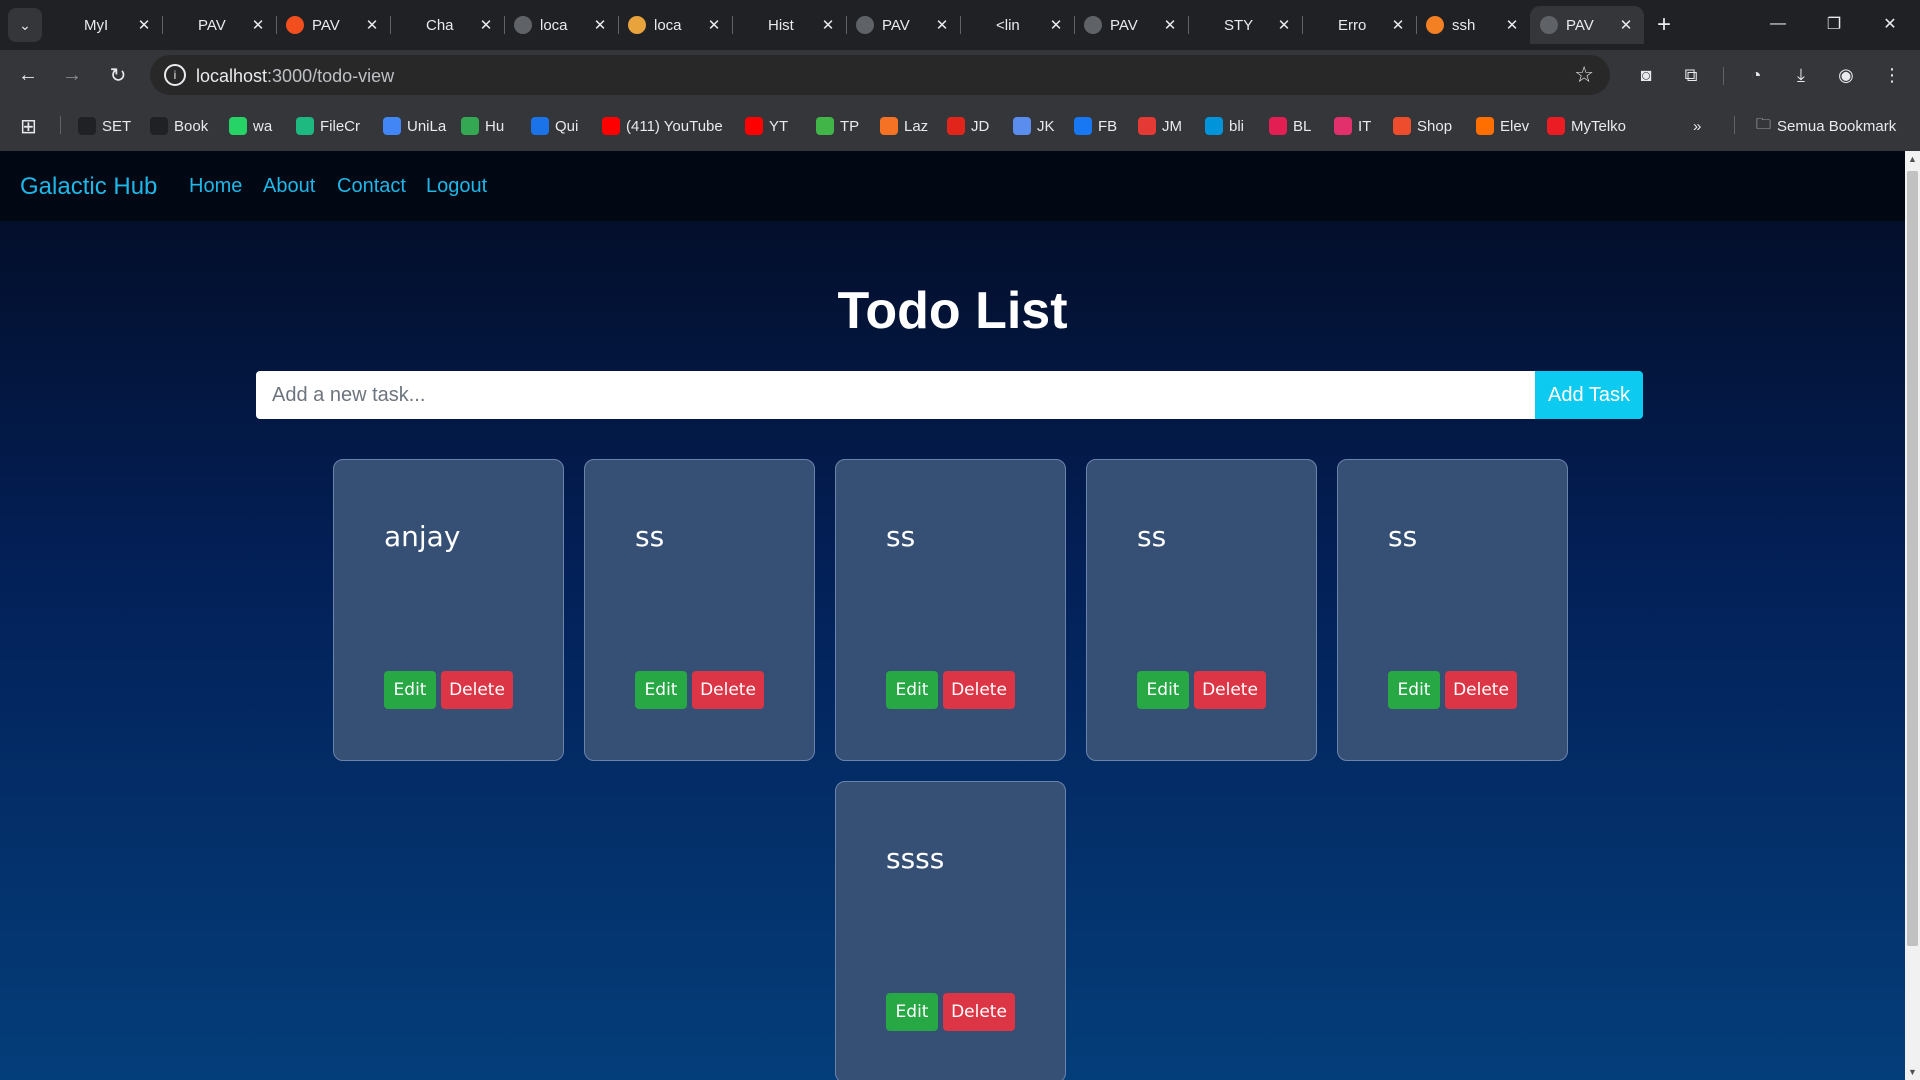 Image resolution: width=1920 pixels, height=1080 pixels. What do you see at coordinates (1584, 75) in the screenshot?
I see `bookmark-star-icon: ☆` at bounding box center [1584, 75].